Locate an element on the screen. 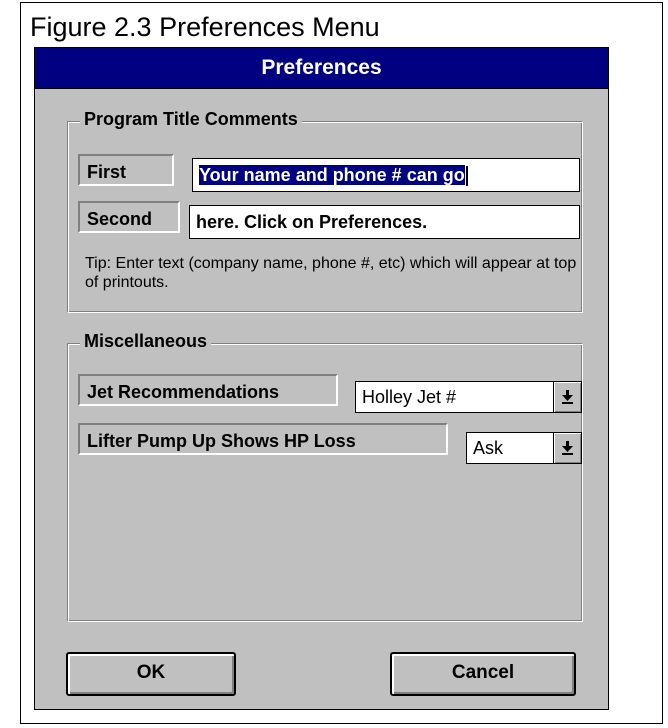  cancel-button: Cancel is located at coordinates (483, 674).